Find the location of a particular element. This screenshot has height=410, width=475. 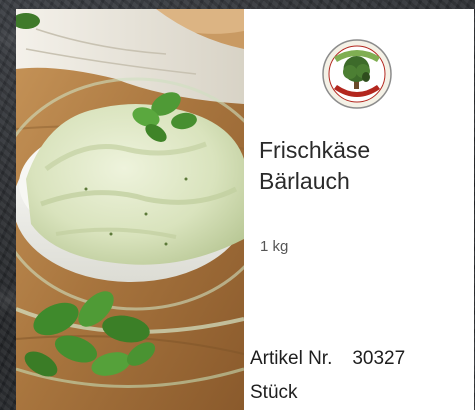

honsel-feinkost-logo is located at coordinates (357, 74).